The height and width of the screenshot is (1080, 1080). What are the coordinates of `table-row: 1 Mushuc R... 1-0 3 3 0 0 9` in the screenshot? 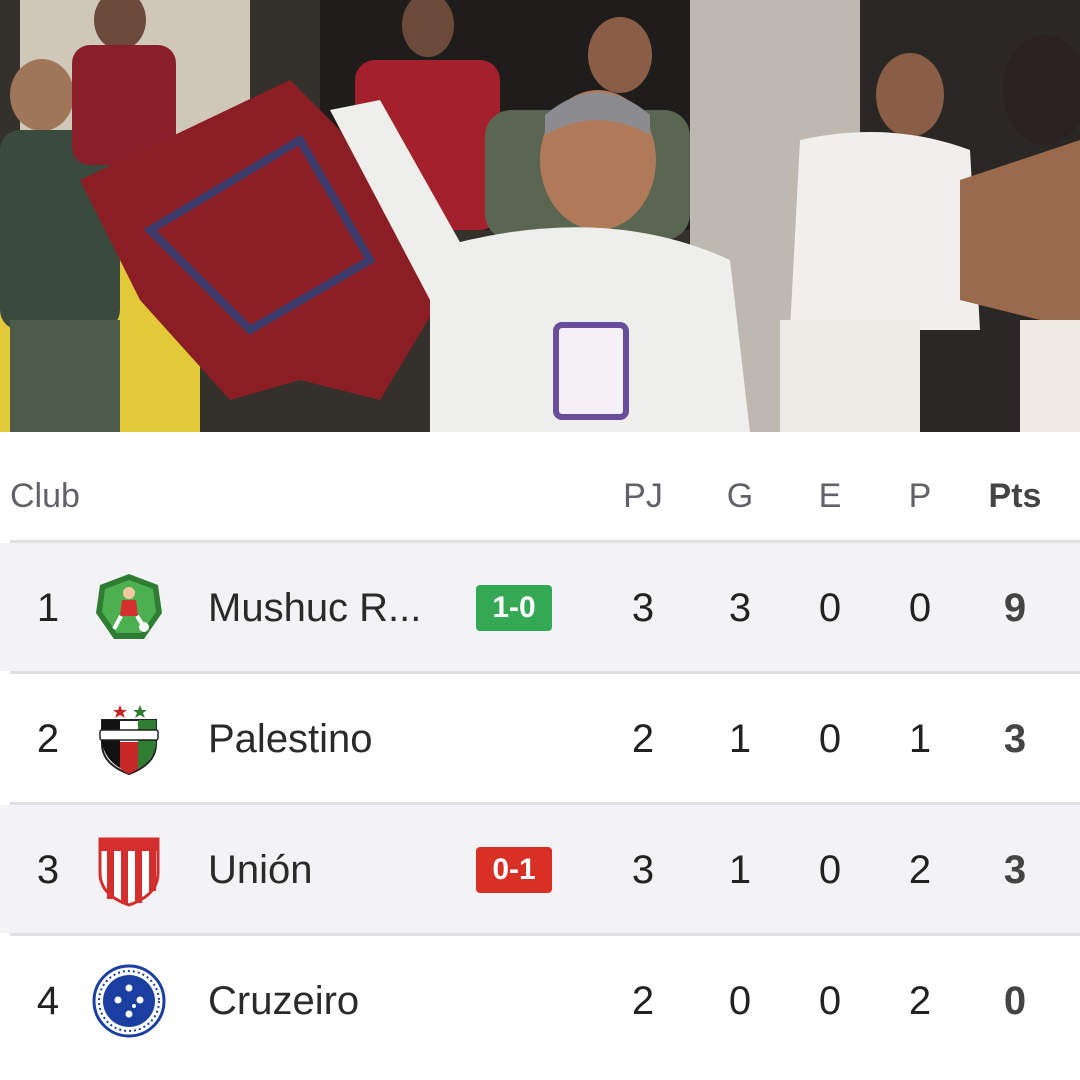 It's located at (540, 607).